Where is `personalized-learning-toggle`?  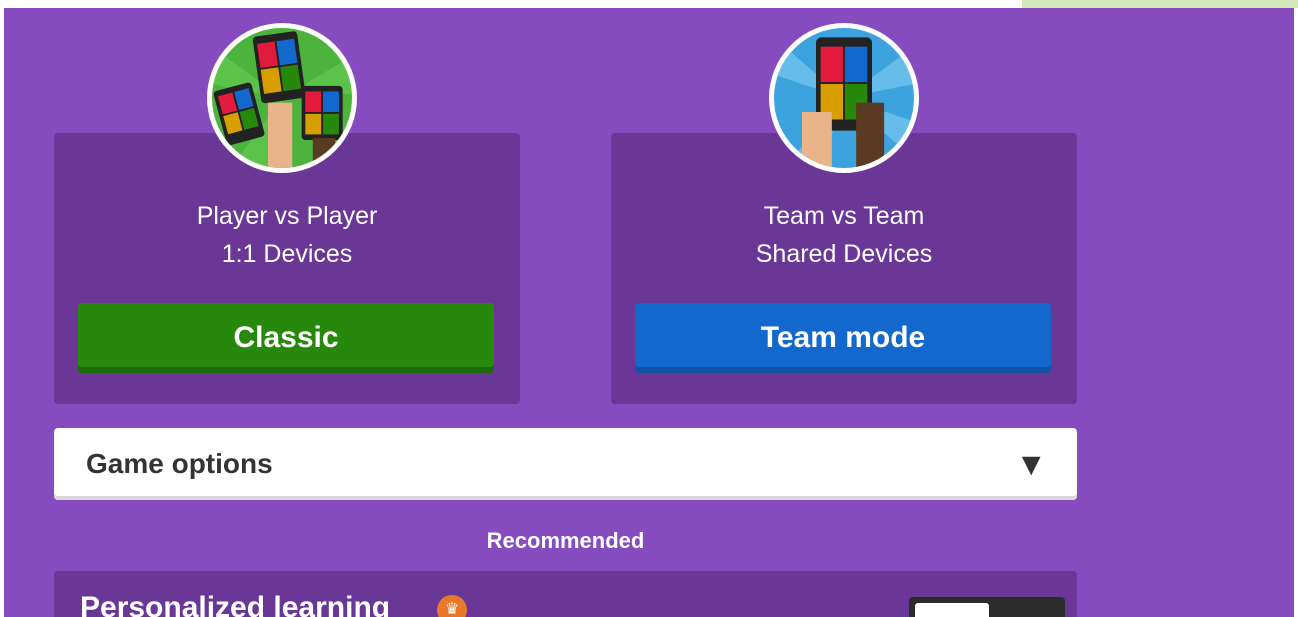
personalized-learning-toggle is located at coordinates (987, 607).